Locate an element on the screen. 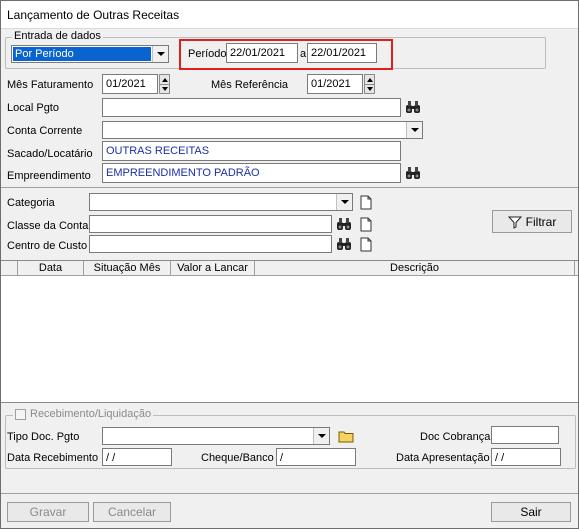 This screenshot has height=529, width=579. conta-corrente-select is located at coordinates (262, 130).